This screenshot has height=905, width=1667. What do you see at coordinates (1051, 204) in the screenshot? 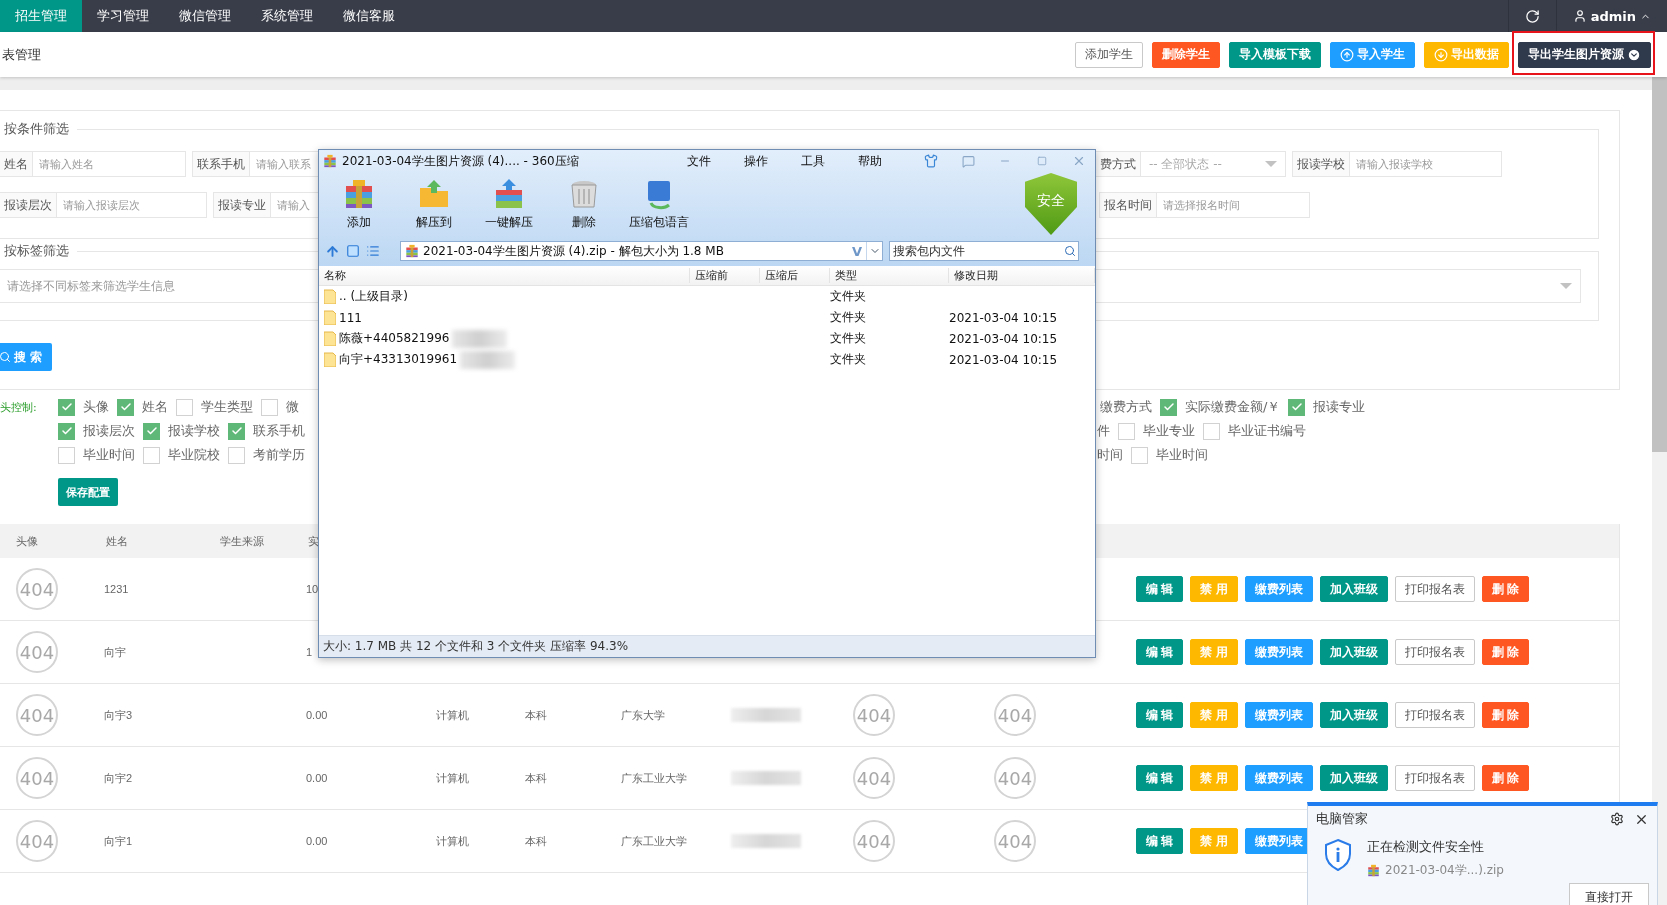
I see `security-badge: 安全` at bounding box center [1051, 204].